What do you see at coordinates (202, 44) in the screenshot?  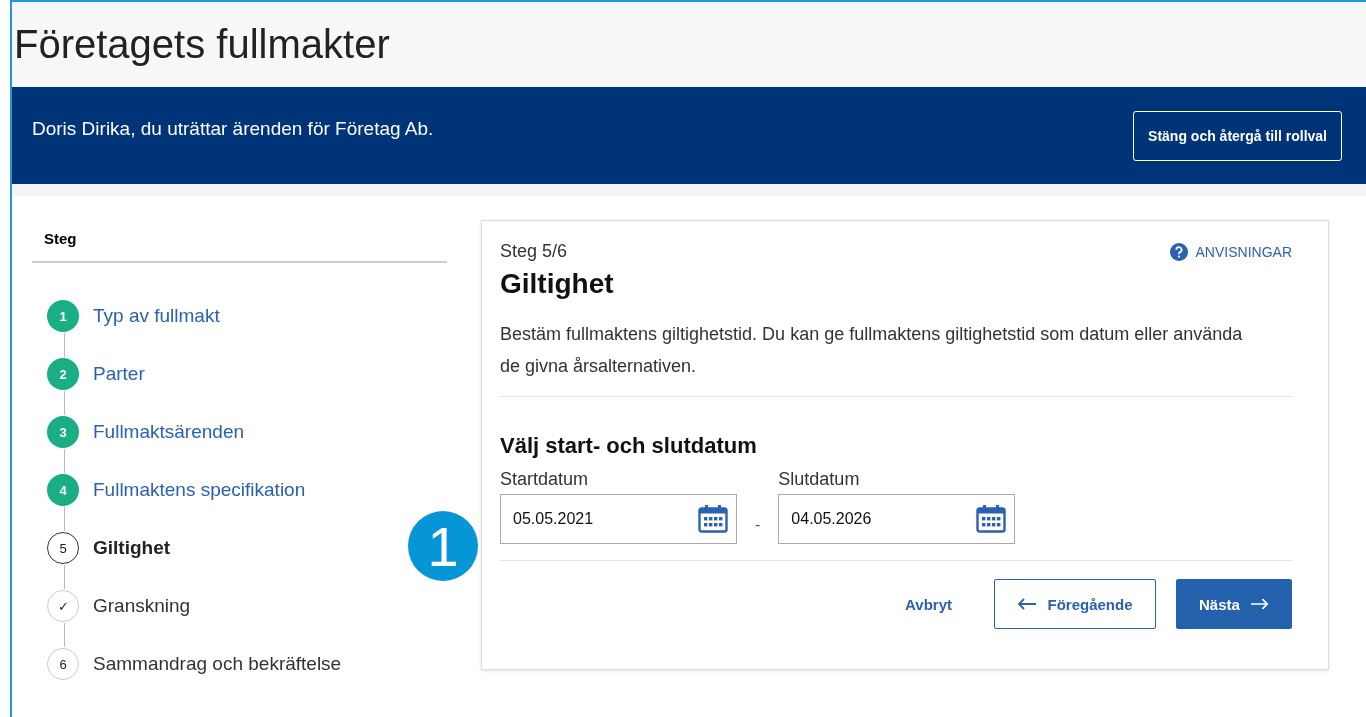 I see `page-title: Företagets fullmakter` at bounding box center [202, 44].